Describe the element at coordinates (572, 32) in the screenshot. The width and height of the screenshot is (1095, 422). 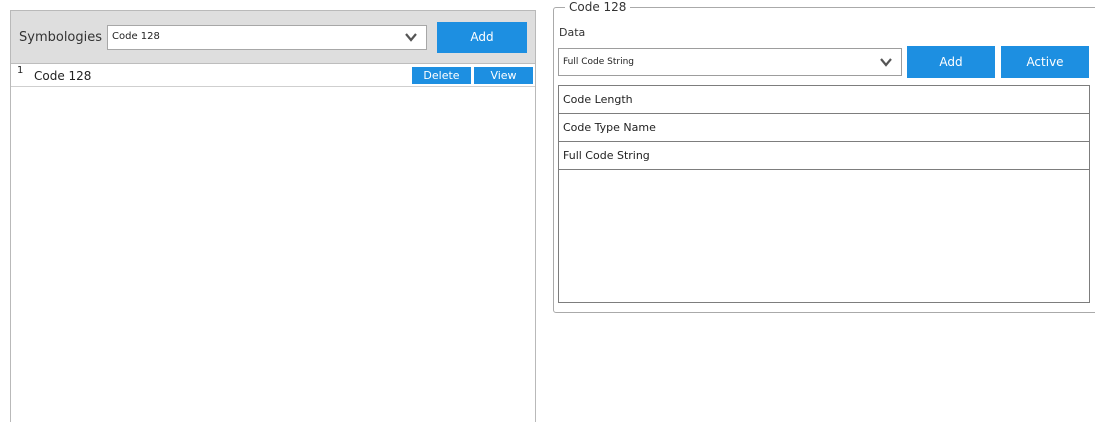
I see `data-label: Data` at that location.